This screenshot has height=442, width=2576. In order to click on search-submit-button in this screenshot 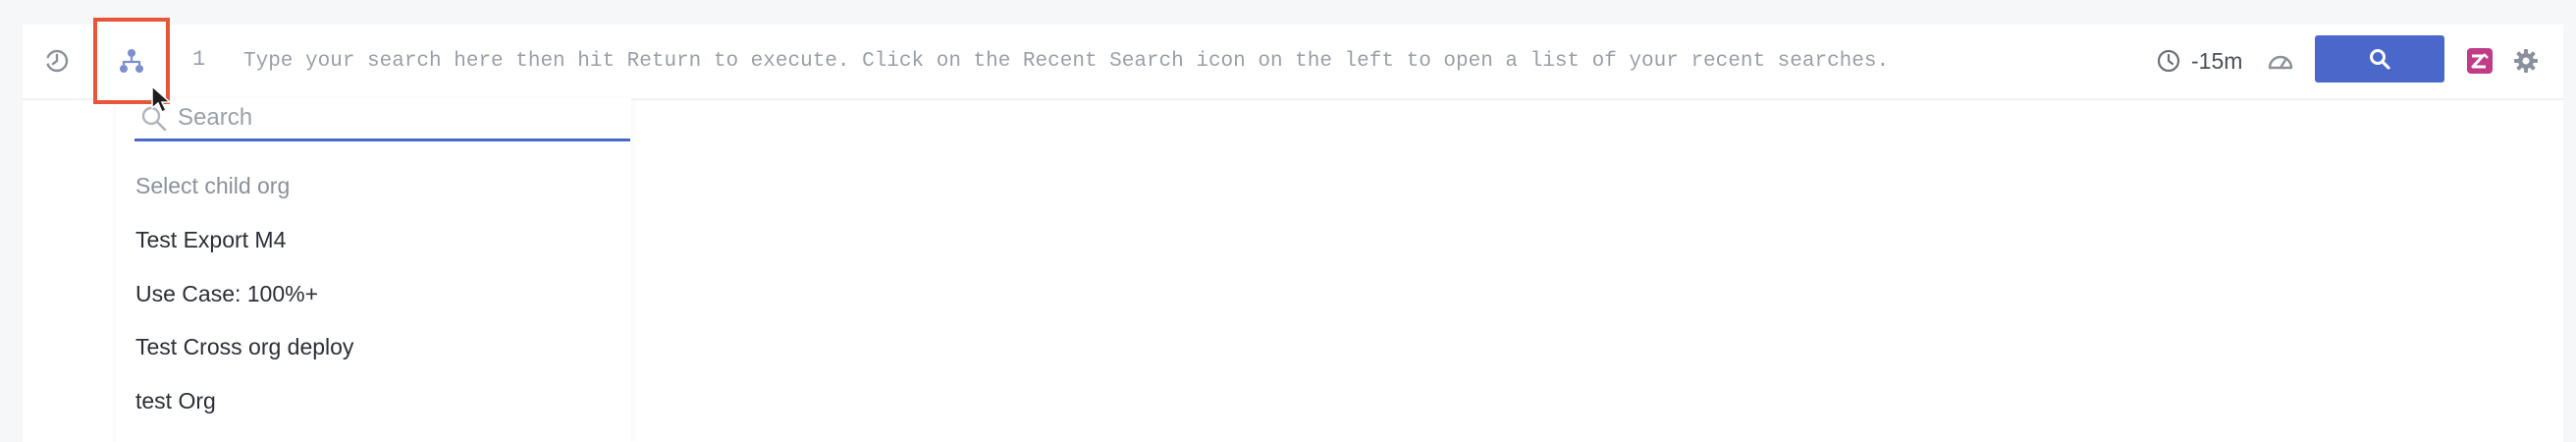, I will do `click(2379, 59)`.